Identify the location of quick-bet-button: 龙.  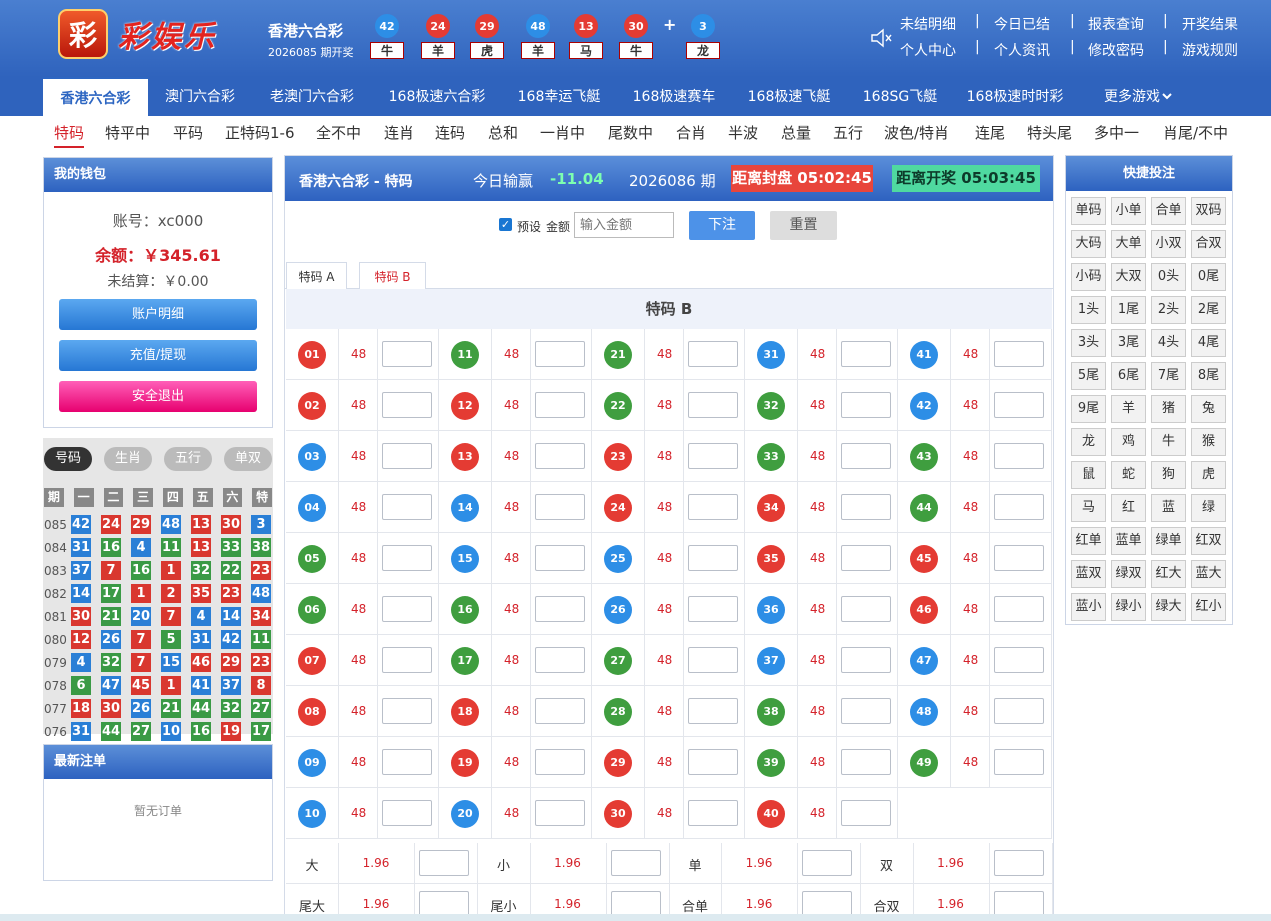
(1088, 442).